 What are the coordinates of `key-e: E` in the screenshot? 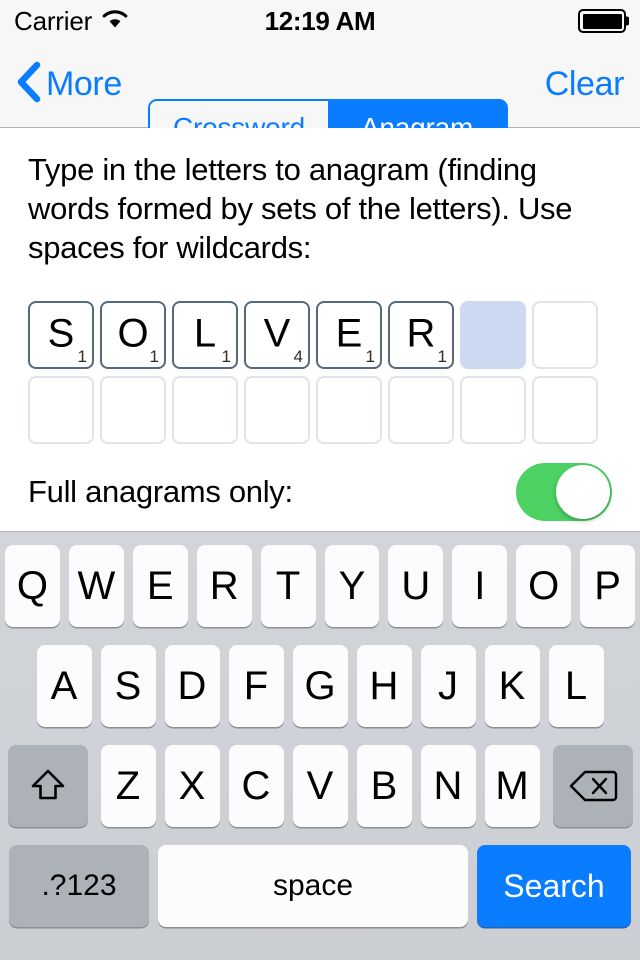 It's located at (160, 586).